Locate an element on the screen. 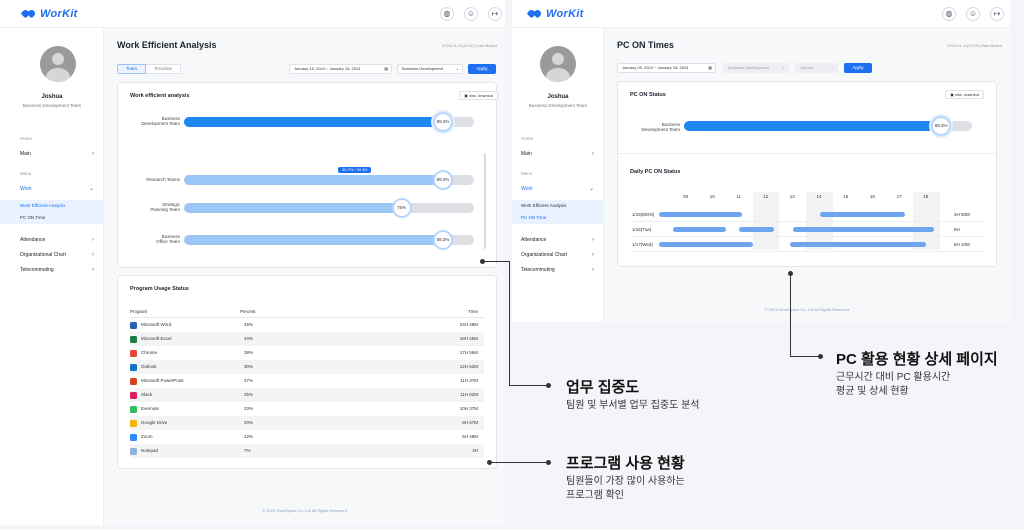  card-title: Work efficient analysis is located at coordinates (160, 96).